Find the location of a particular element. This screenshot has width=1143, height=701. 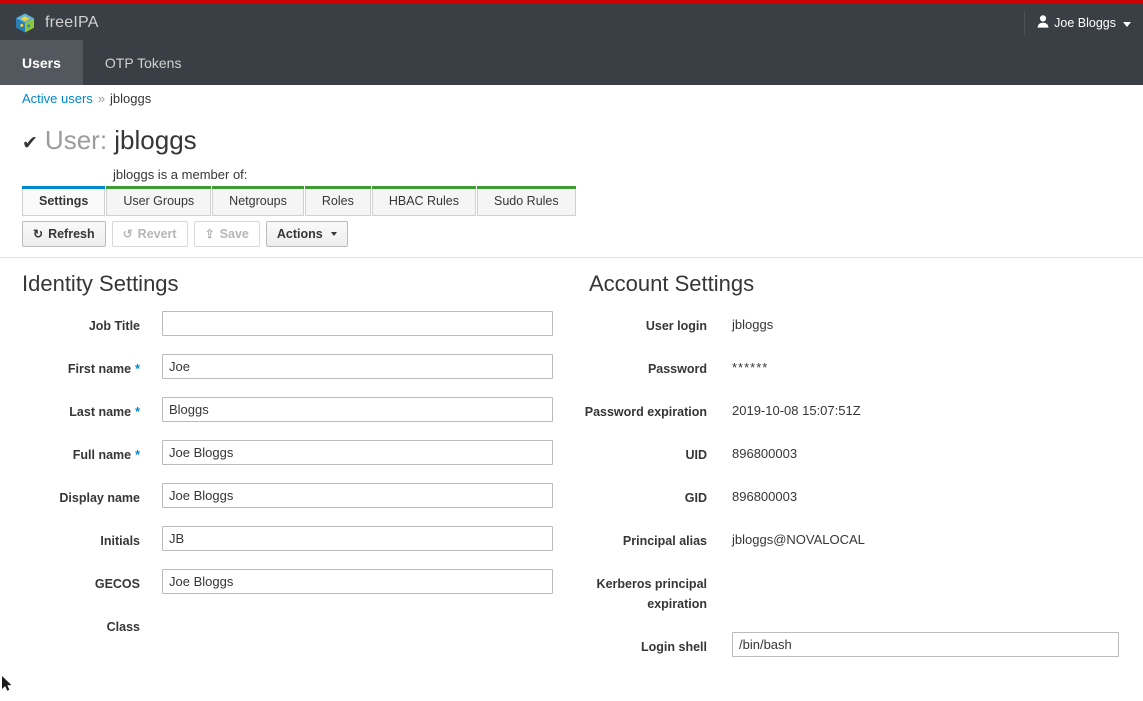

field-last-name-label: Last name * is located at coordinates (70, 409).